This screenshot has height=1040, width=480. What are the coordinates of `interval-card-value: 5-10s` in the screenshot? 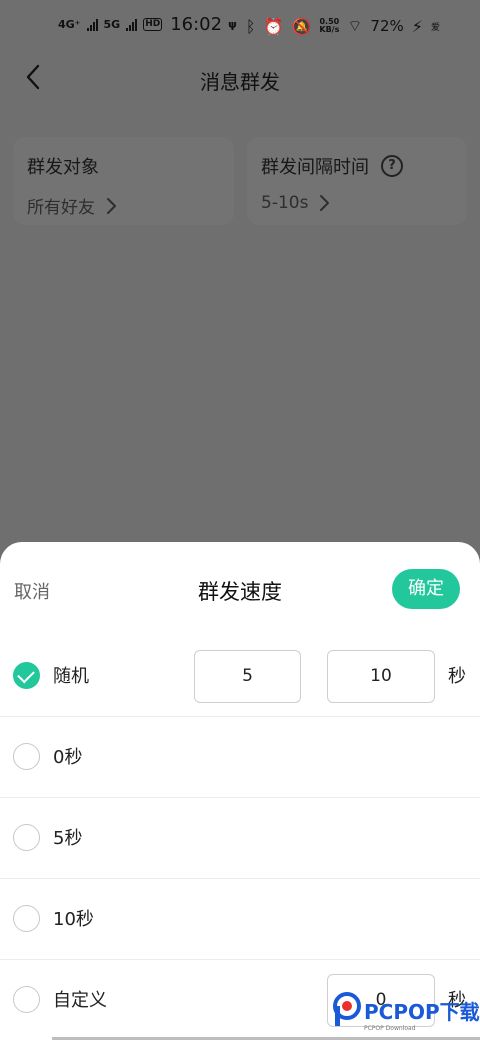 It's located at (285, 203).